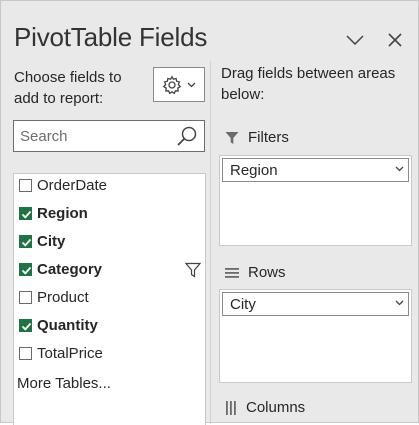  I want to click on rows-icon, so click(232, 272).